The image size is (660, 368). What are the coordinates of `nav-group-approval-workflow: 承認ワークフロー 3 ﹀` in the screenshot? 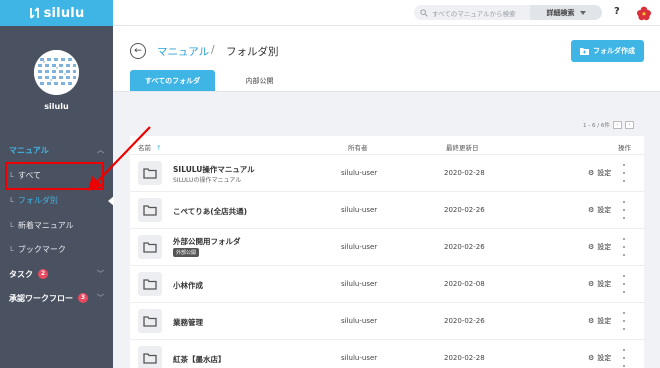 It's located at (56, 298).